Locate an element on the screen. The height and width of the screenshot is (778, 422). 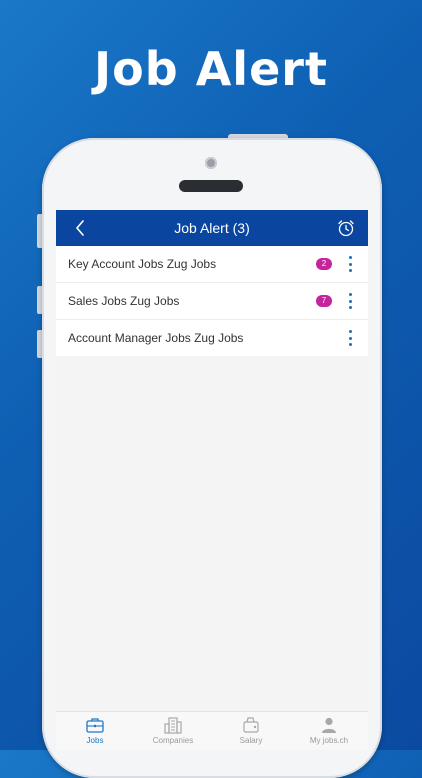
alert-label: Sales Jobs Zug Jobs is located at coordinates (124, 301).